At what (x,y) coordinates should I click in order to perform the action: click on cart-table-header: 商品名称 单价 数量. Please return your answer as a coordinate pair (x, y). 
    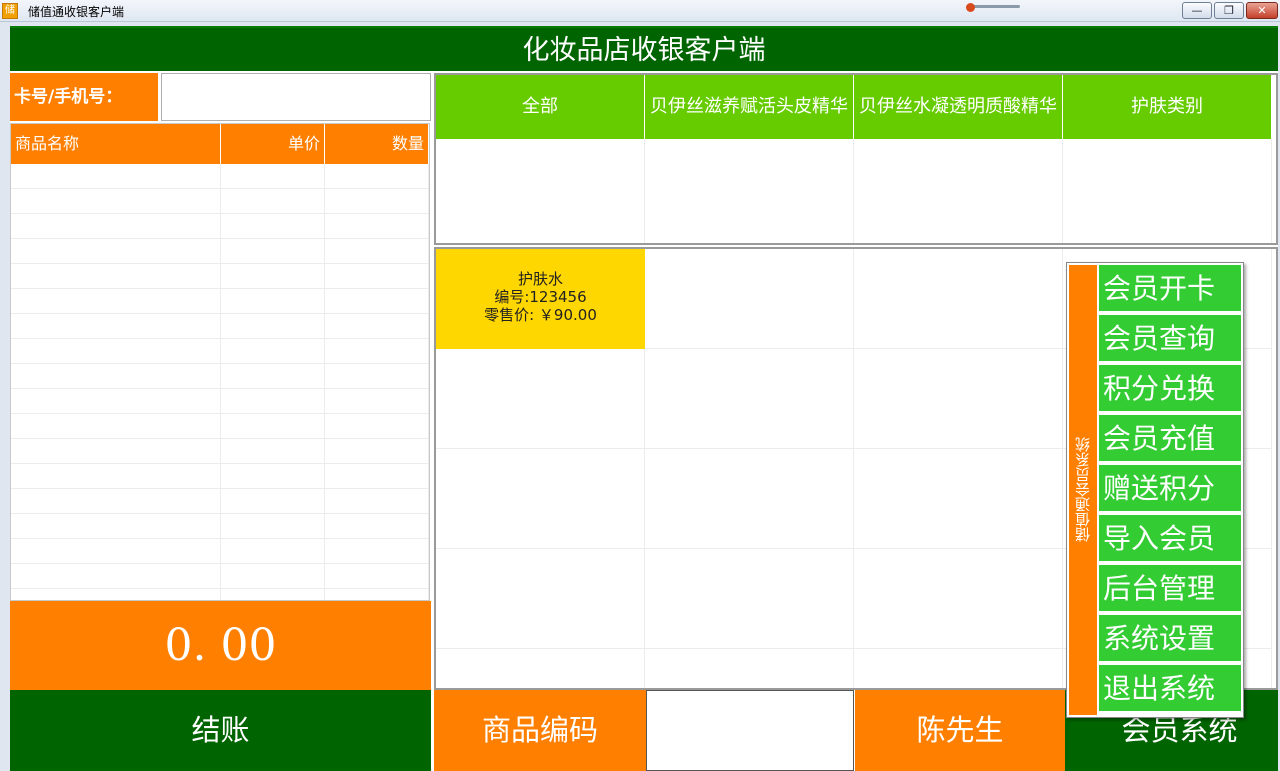
    Looking at the image, I should click on (220, 144).